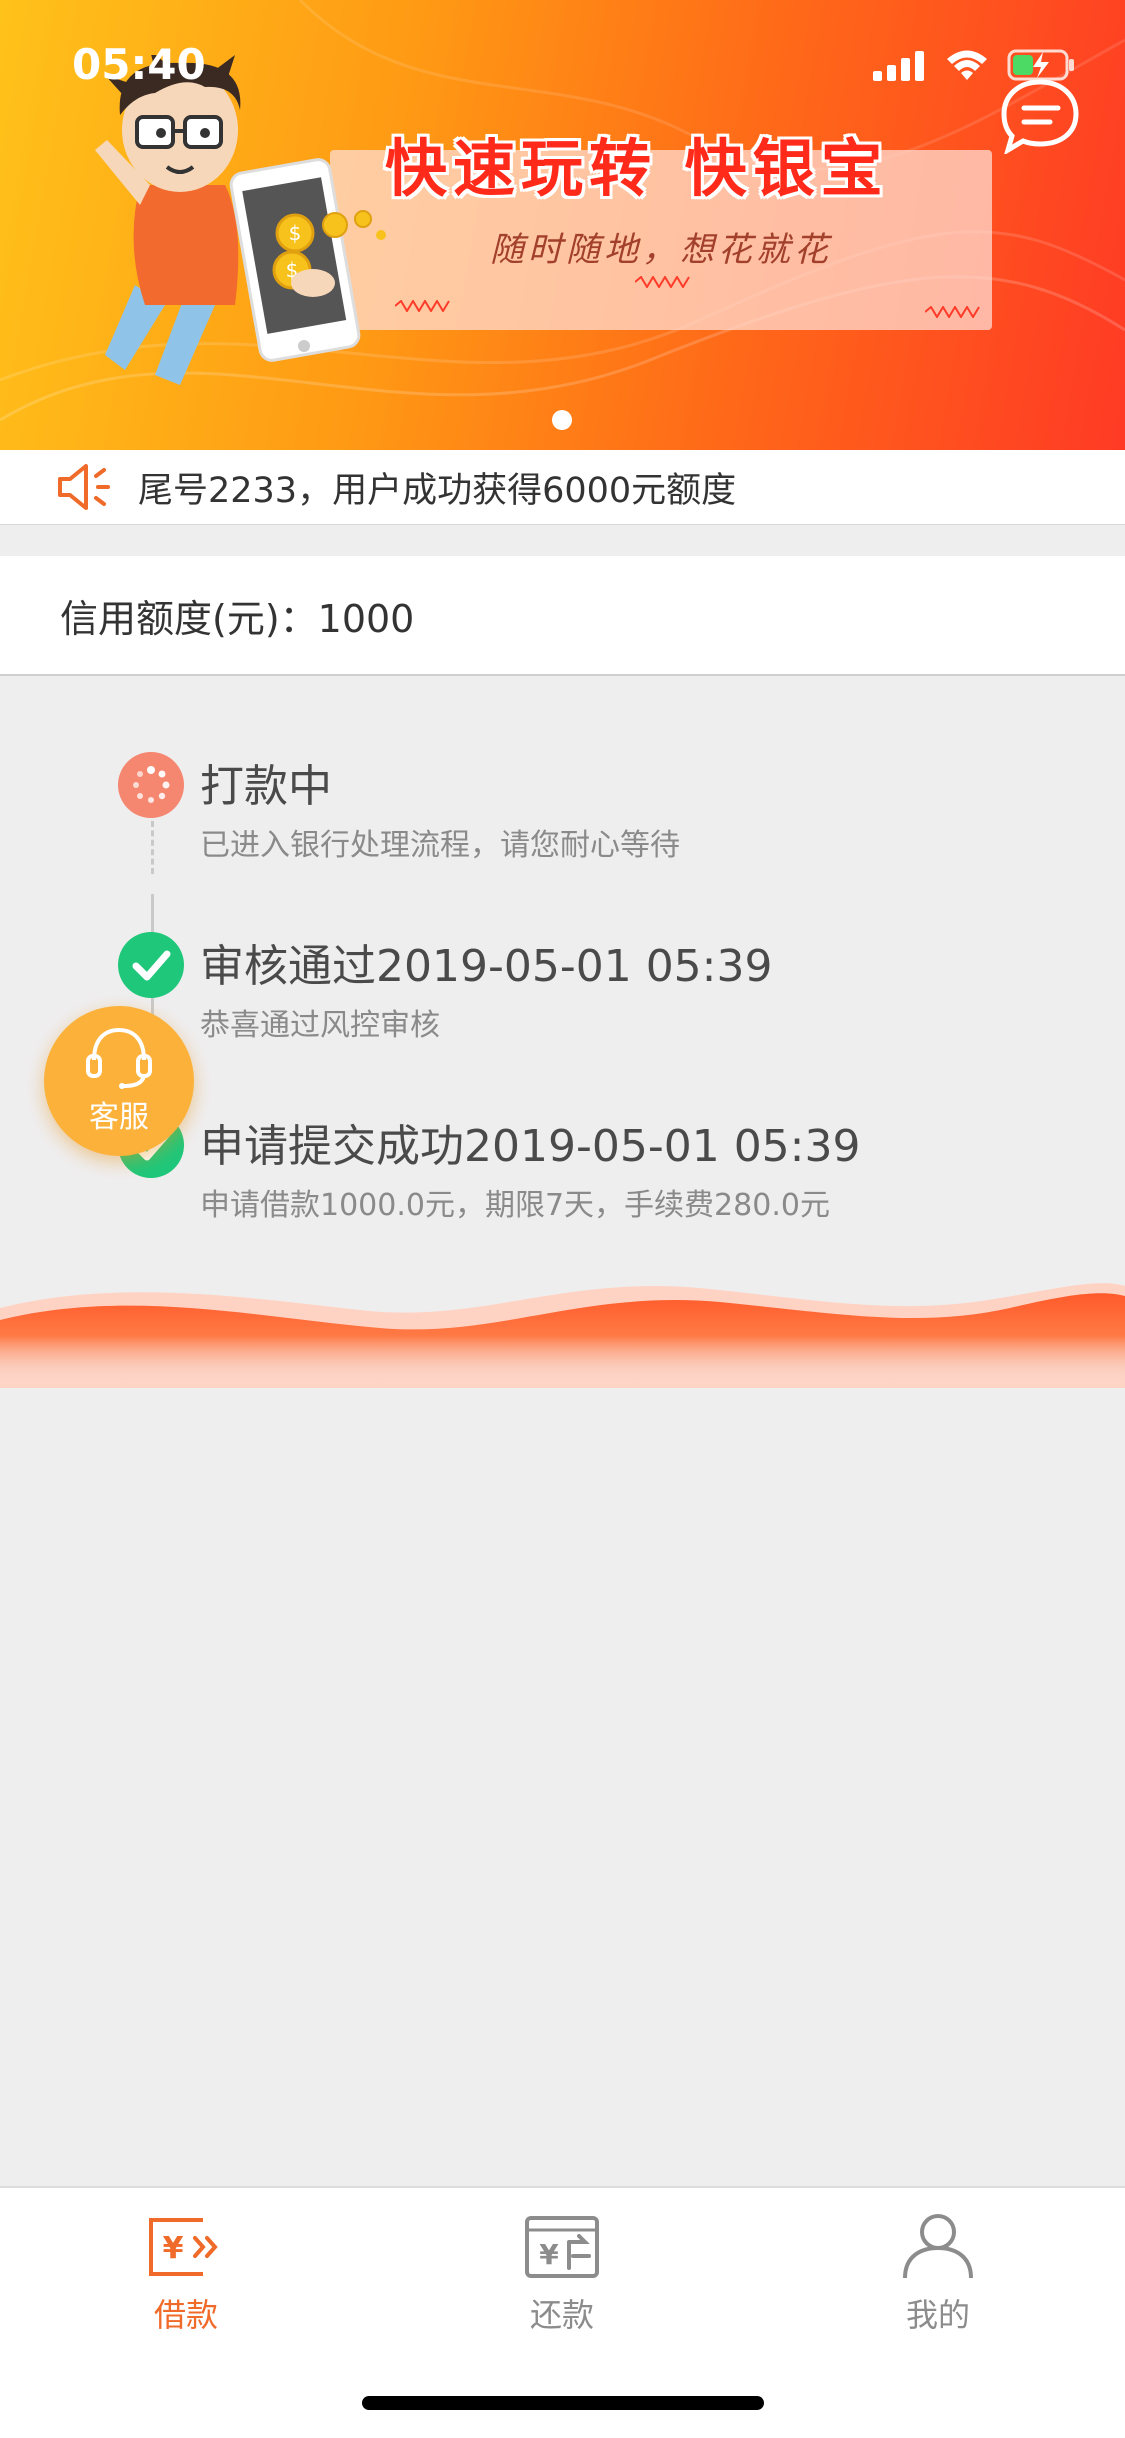 The width and height of the screenshot is (1125, 2438). Describe the element at coordinates (938, 2246) in the screenshot. I see `profile-icon` at that location.